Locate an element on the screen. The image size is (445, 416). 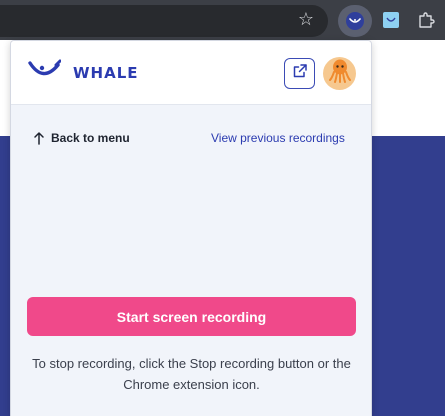
octopus-icon is located at coordinates (340, 73).